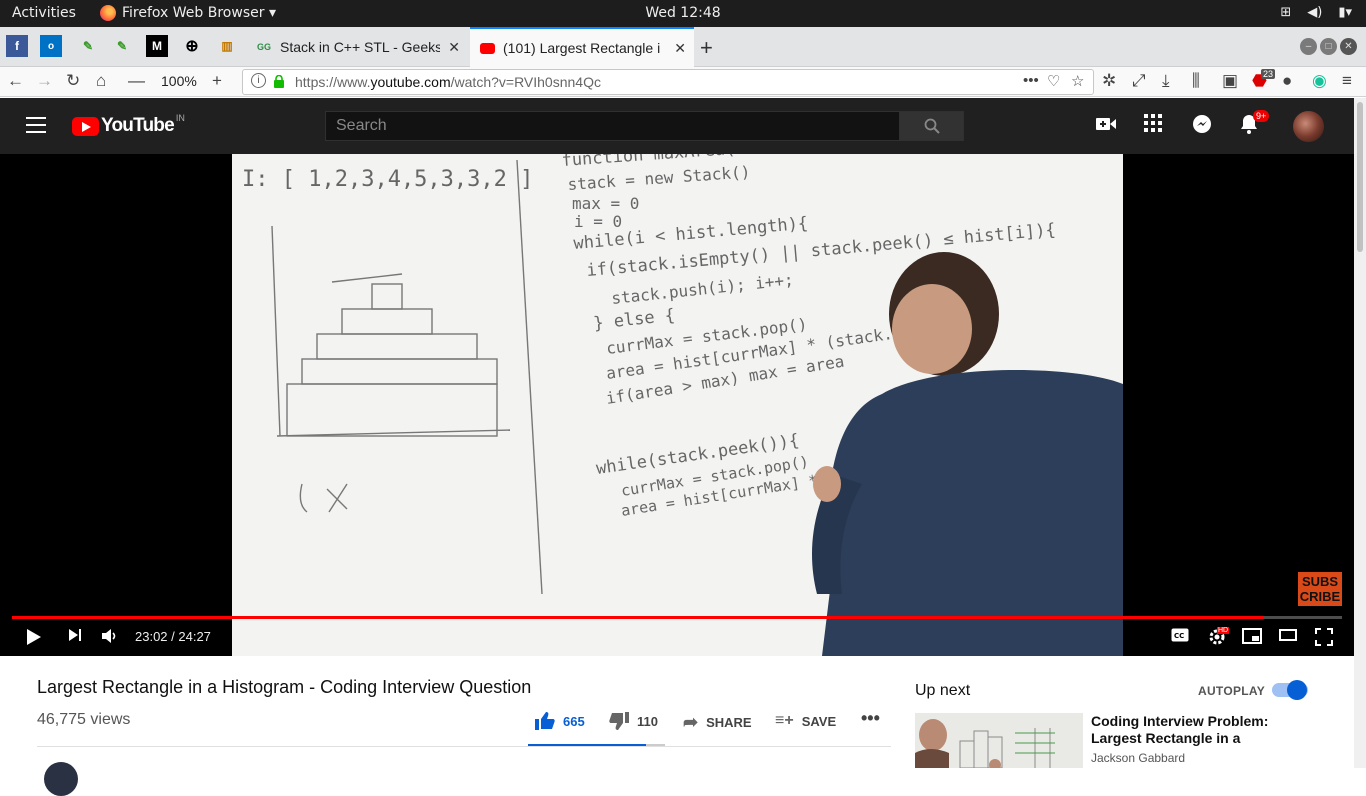 Image resolution: width=1366 pixels, height=796 pixels. What do you see at coordinates (73, 81) in the screenshot?
I see `reload-icon: ↻` at bounding box center [73, 81].